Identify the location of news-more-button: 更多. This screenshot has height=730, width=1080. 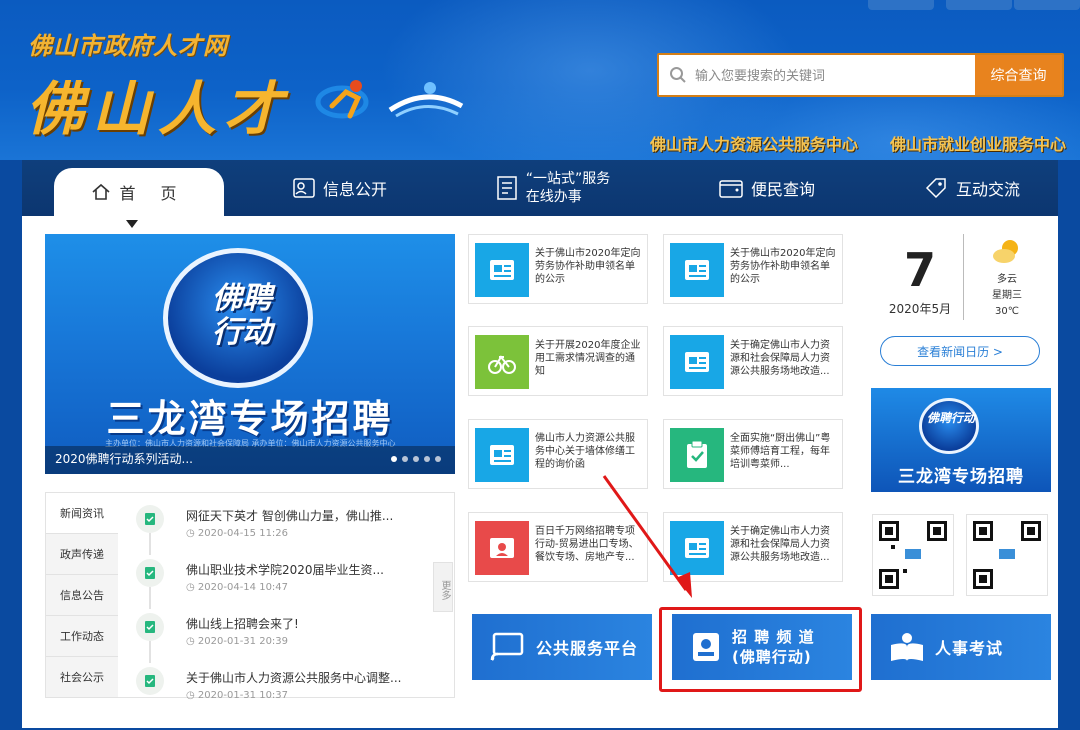
(443, 587).